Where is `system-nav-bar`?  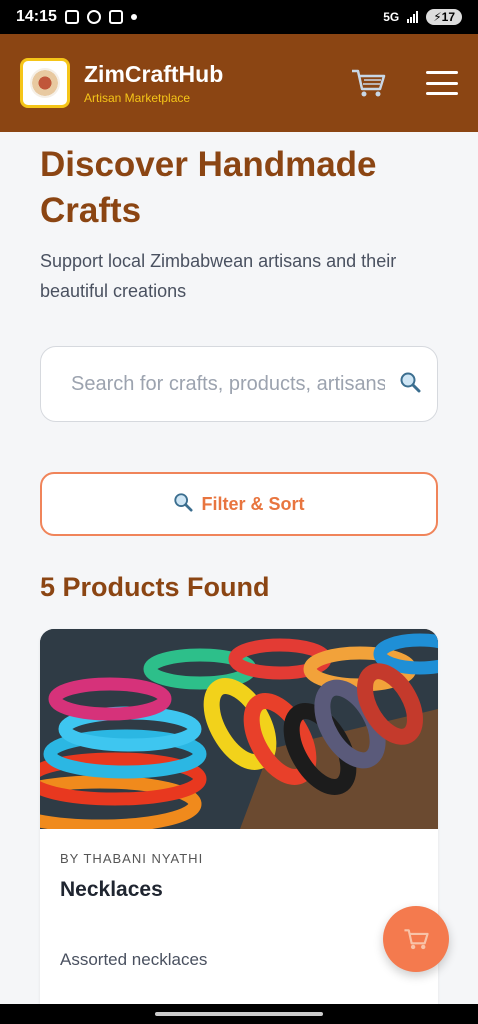
system-nav-bar is located at coordinates (239, 1014).